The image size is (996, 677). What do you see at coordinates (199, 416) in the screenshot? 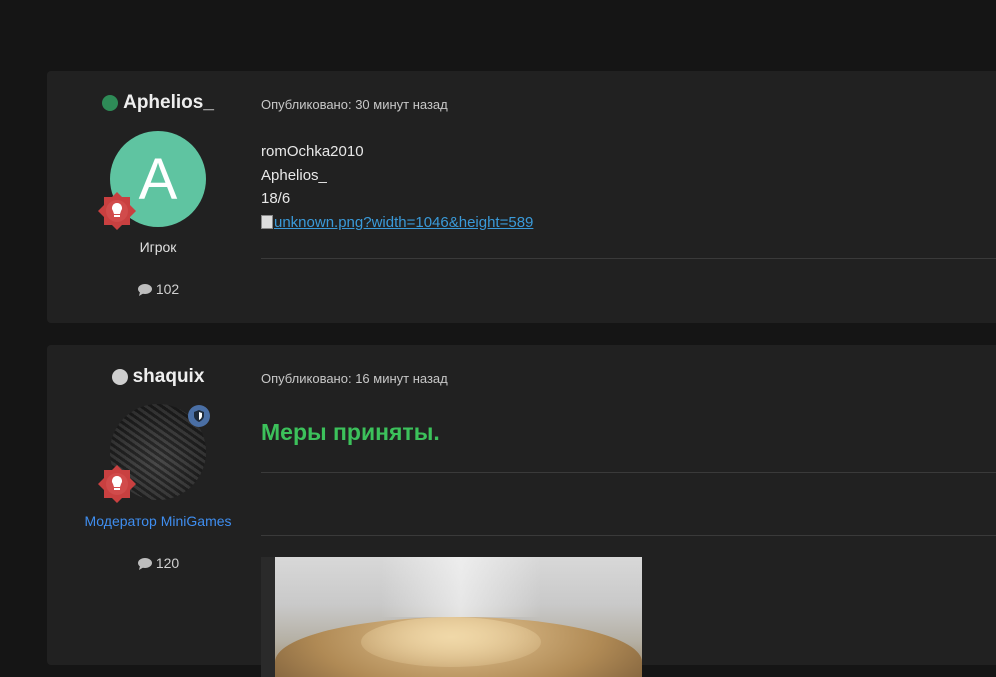
I see `moderator-shield-icon` at bounding box center [199, 416].